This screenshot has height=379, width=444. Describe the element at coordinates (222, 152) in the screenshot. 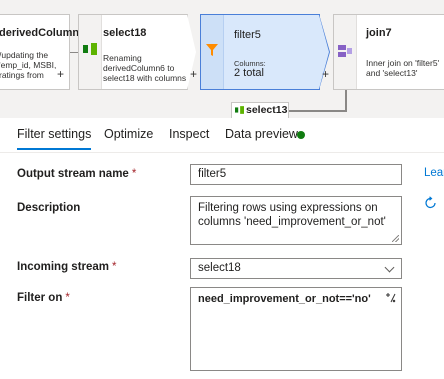

I see `tab-divider` at that location.